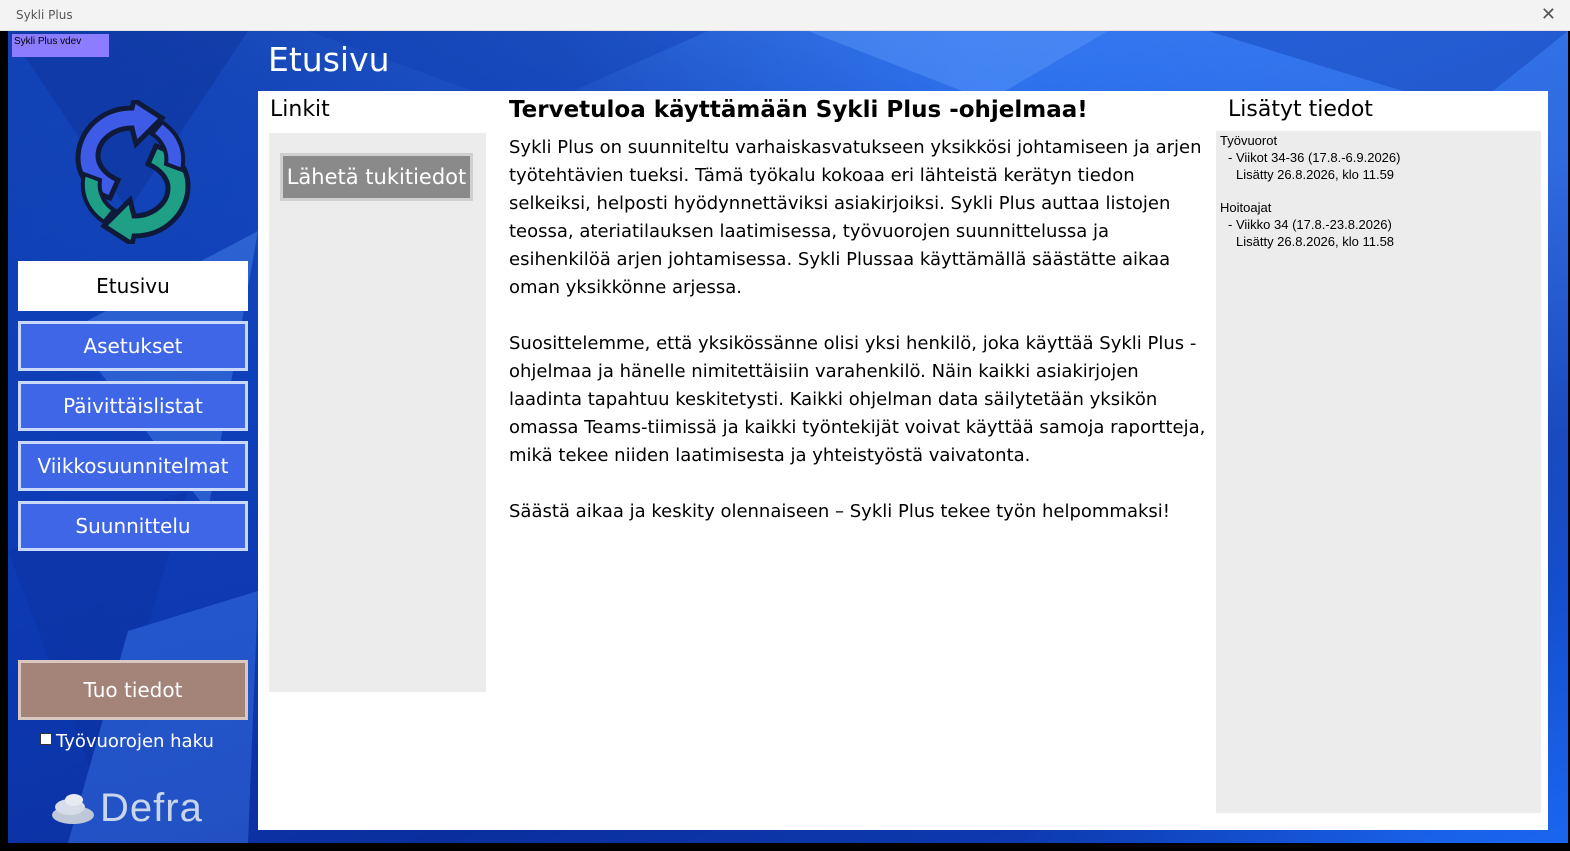  Describe the element at coordinates (785, 15) in the screenshot. I see `window-titlebar: Sykli Plus ✕` at that location.